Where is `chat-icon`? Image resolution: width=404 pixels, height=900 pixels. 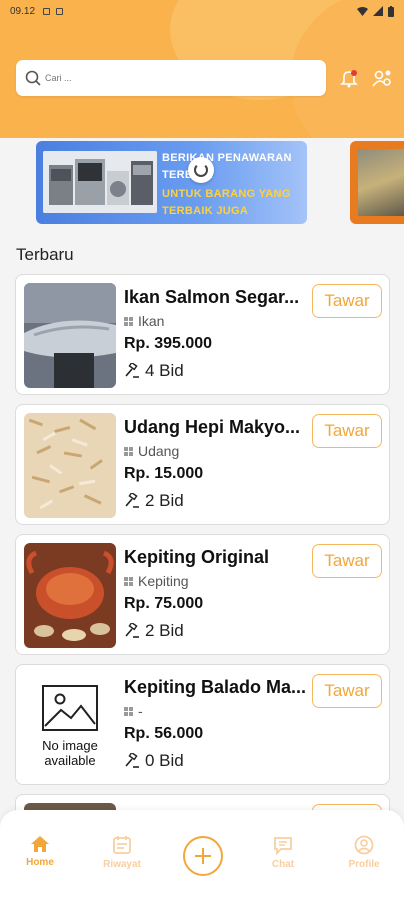
chat-icon is located at coordinates (283, 846).